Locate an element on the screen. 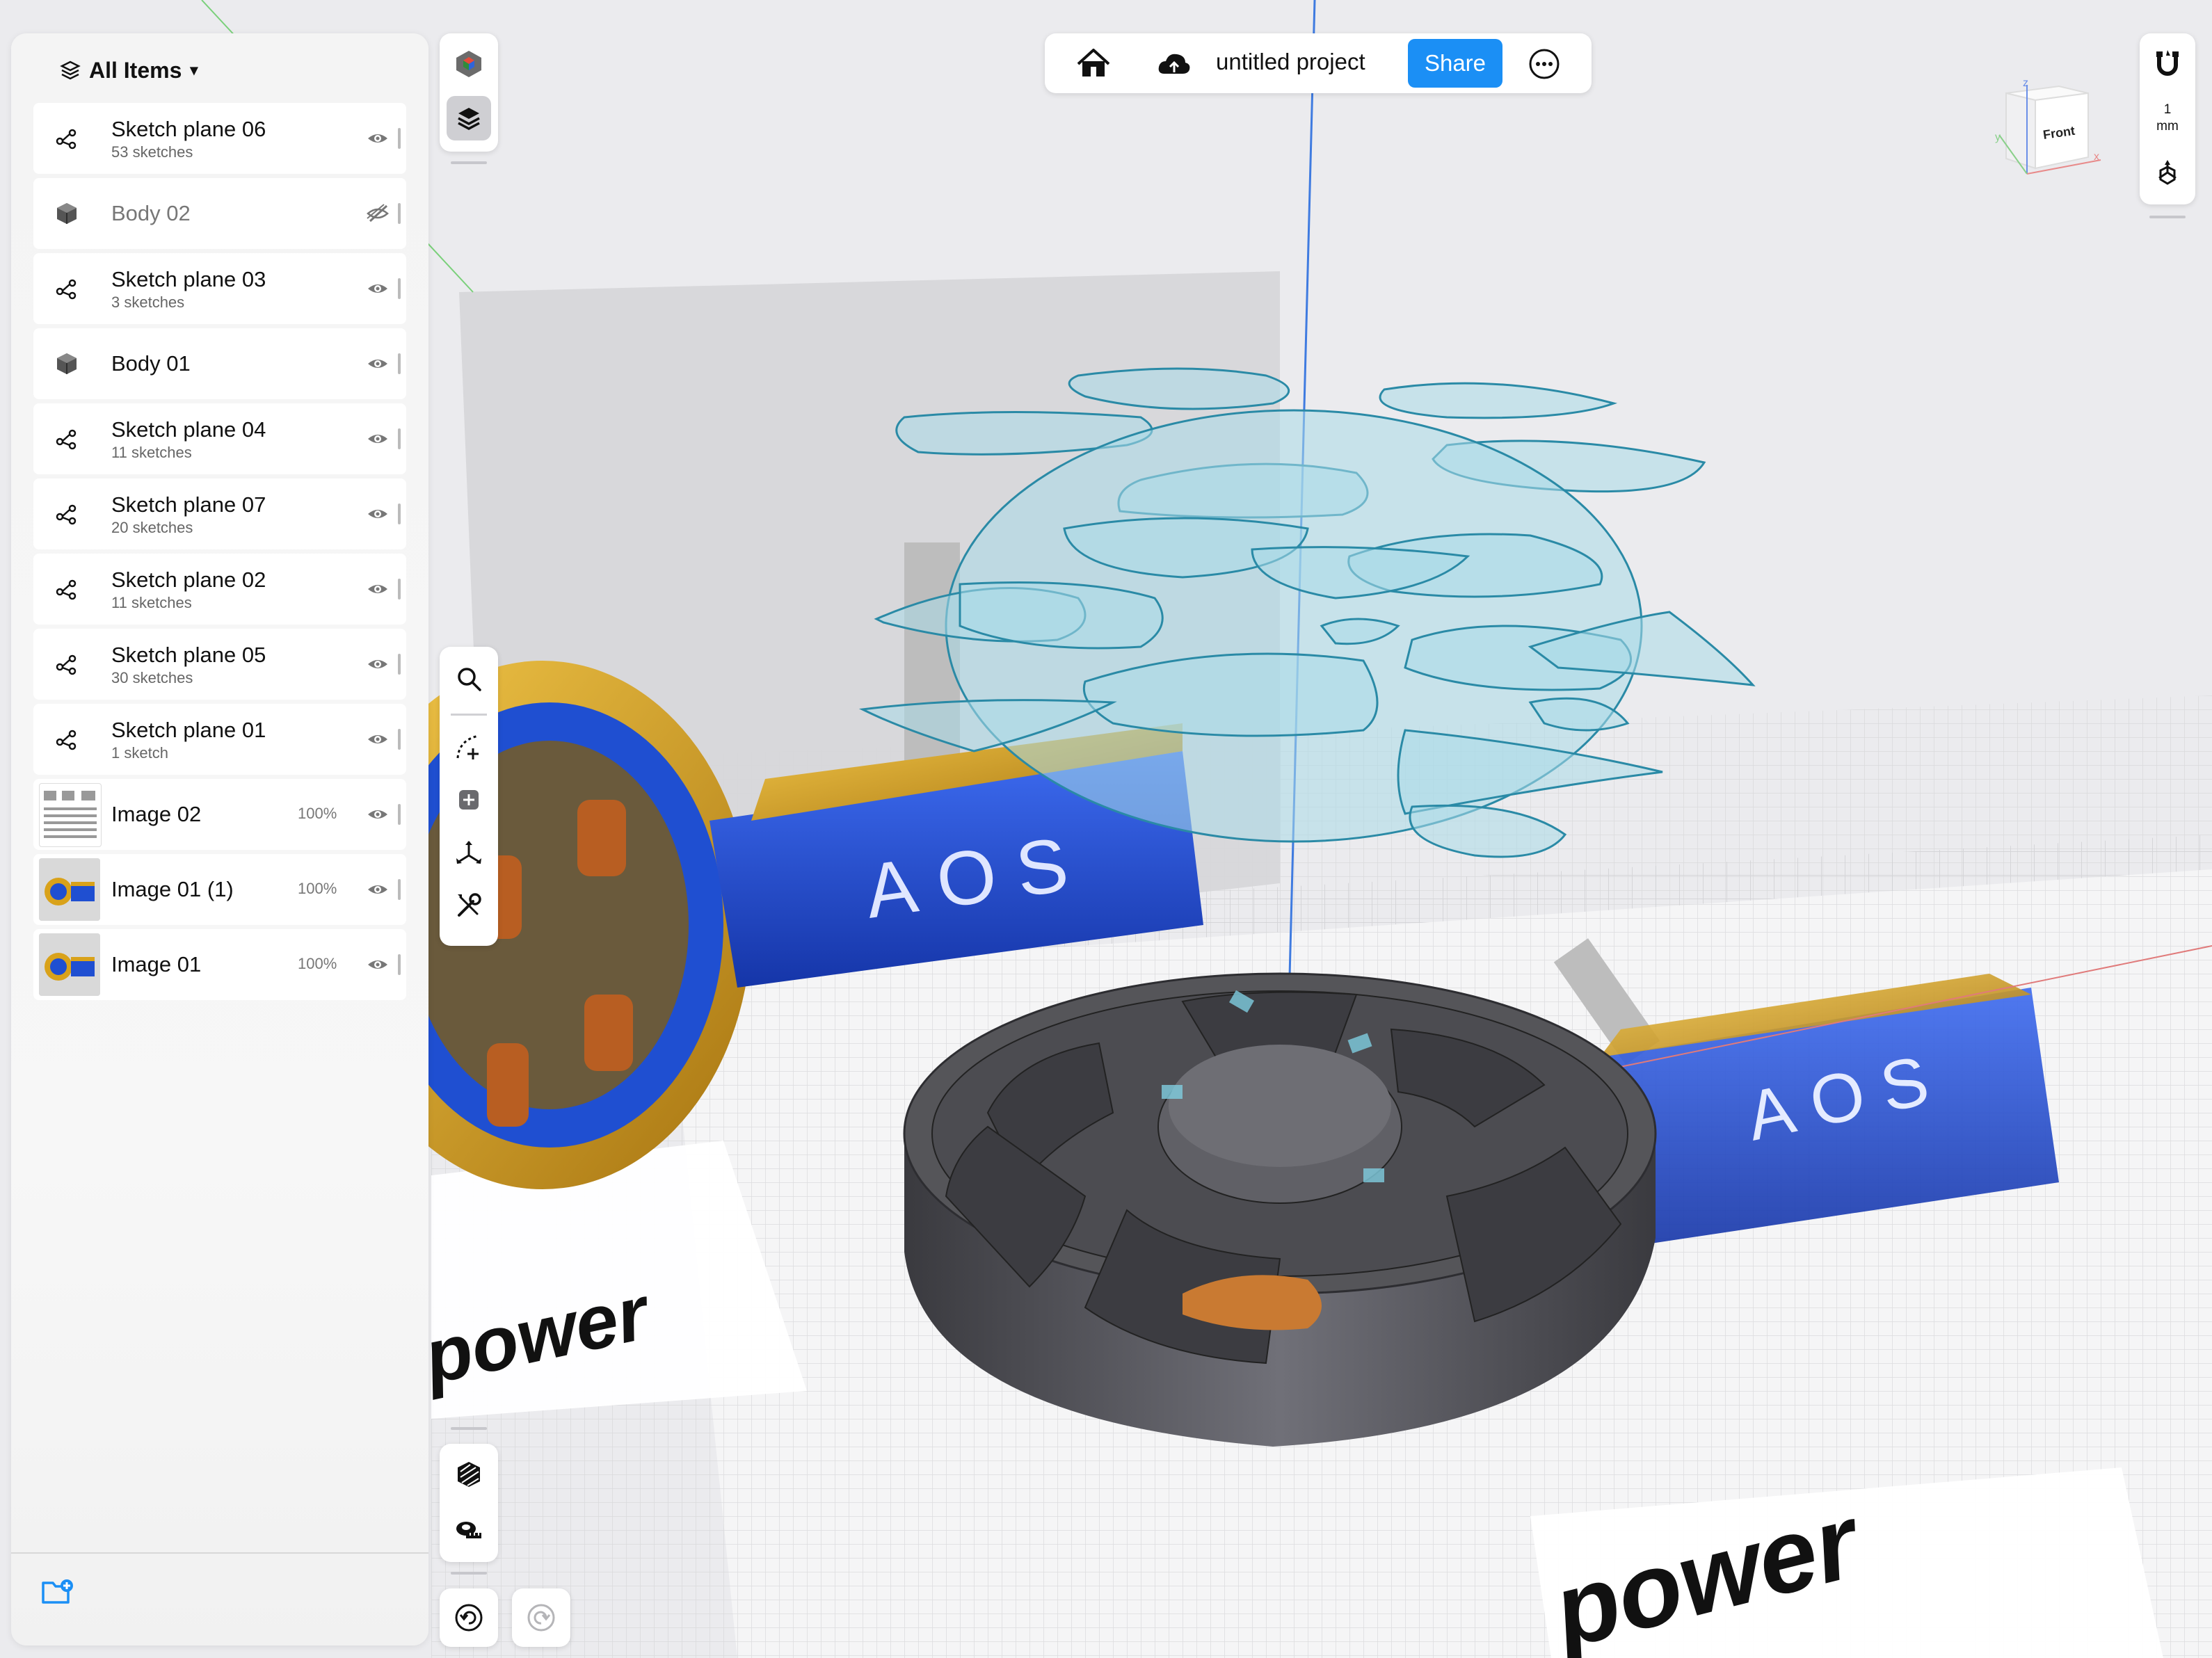 The image size is (2212, 1658). arc-add-icon is located at coordinates (467, 746).